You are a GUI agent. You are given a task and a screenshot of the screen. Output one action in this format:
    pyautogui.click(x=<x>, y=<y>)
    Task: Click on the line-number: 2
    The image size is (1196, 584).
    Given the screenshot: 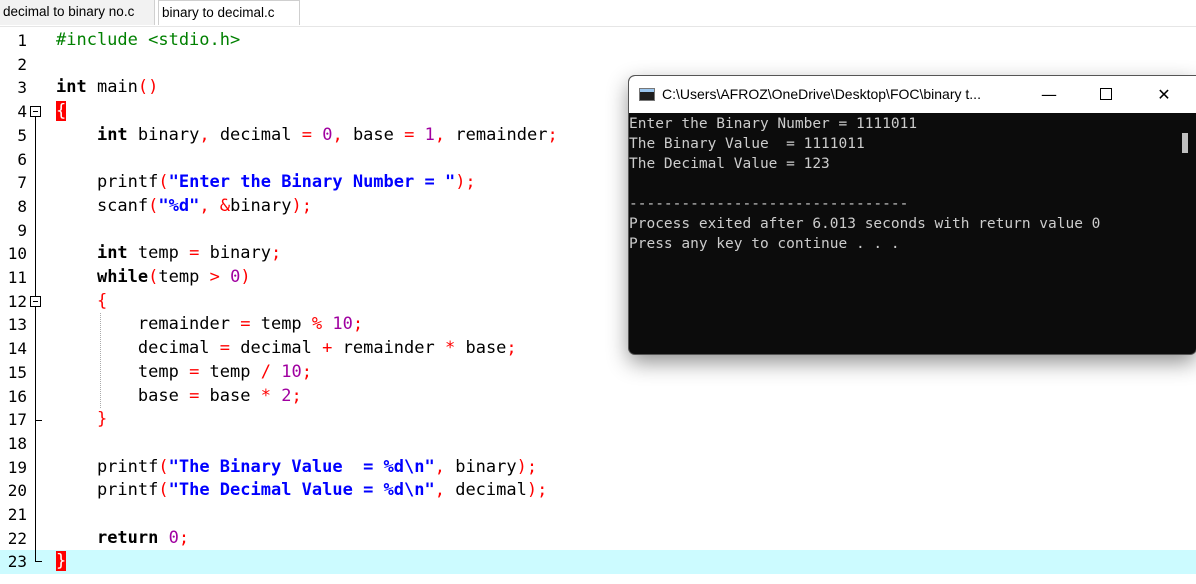 What is the action you would take?
    pyautogui.click(x=22, y=64)
    